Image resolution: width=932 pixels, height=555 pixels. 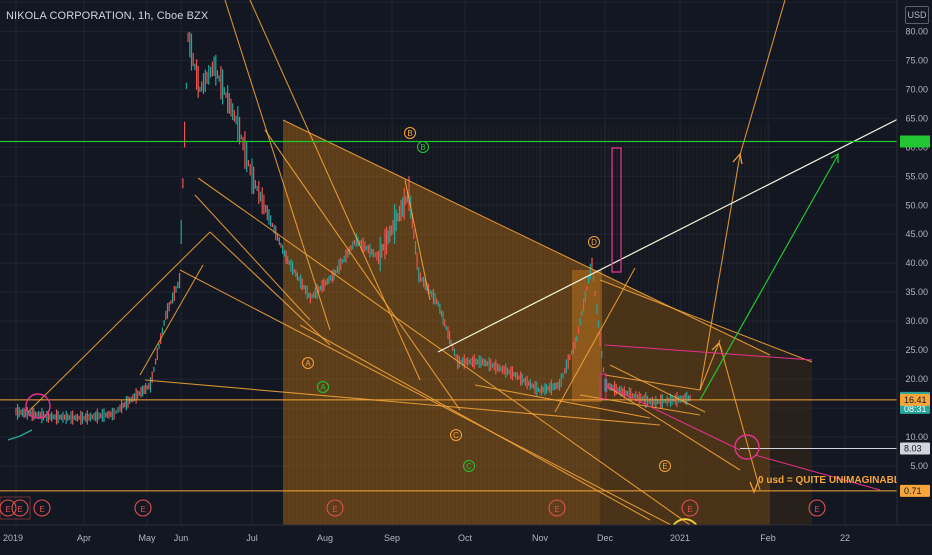 I want to click on wave-label-7: E, so click(x=664, y=466).